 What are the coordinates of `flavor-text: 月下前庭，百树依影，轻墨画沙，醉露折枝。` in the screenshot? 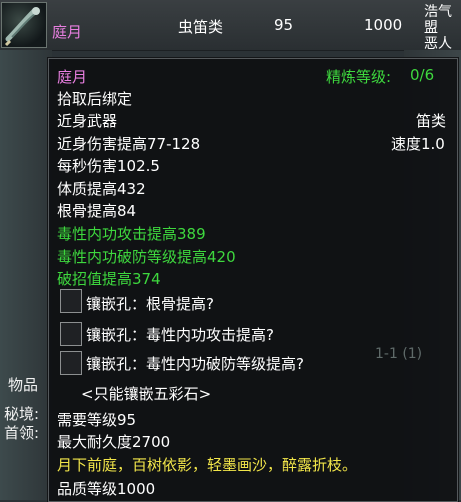 It's located at (207, 465).